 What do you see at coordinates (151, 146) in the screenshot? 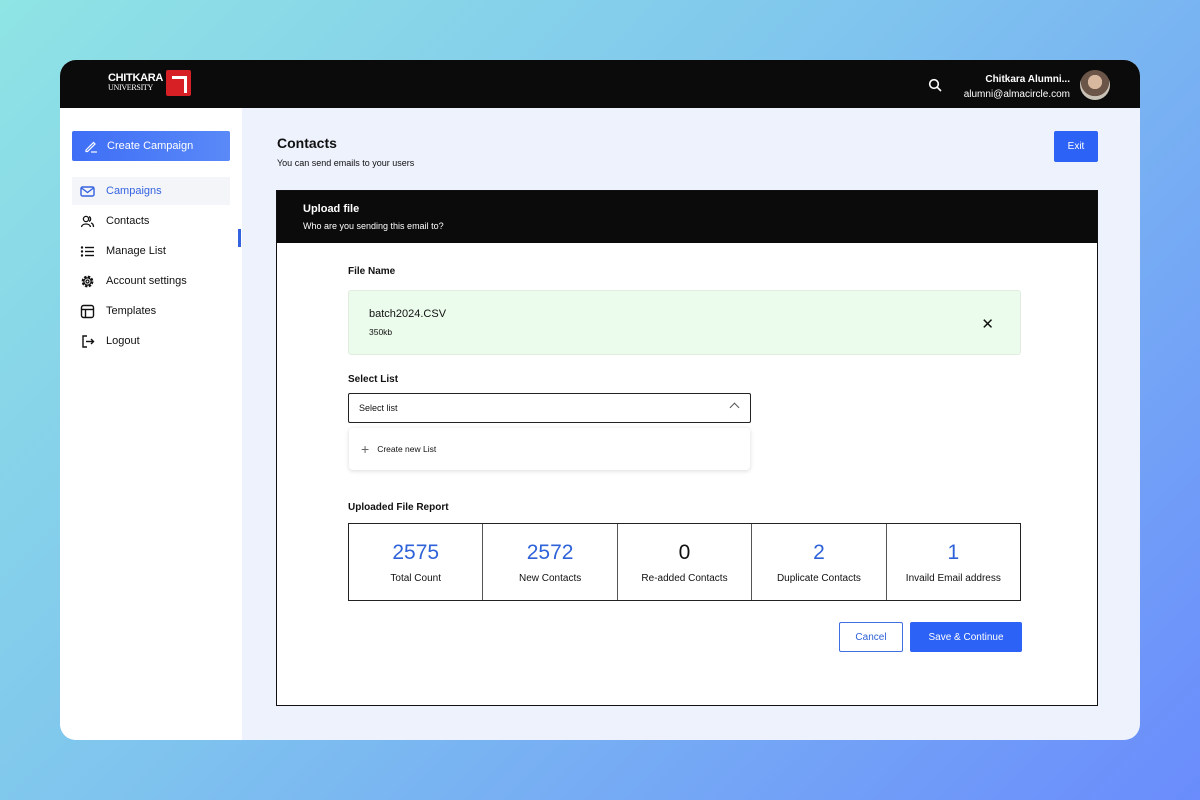
I see `create-campaign-button: Create Campaign` at bounding box center [151, 146].